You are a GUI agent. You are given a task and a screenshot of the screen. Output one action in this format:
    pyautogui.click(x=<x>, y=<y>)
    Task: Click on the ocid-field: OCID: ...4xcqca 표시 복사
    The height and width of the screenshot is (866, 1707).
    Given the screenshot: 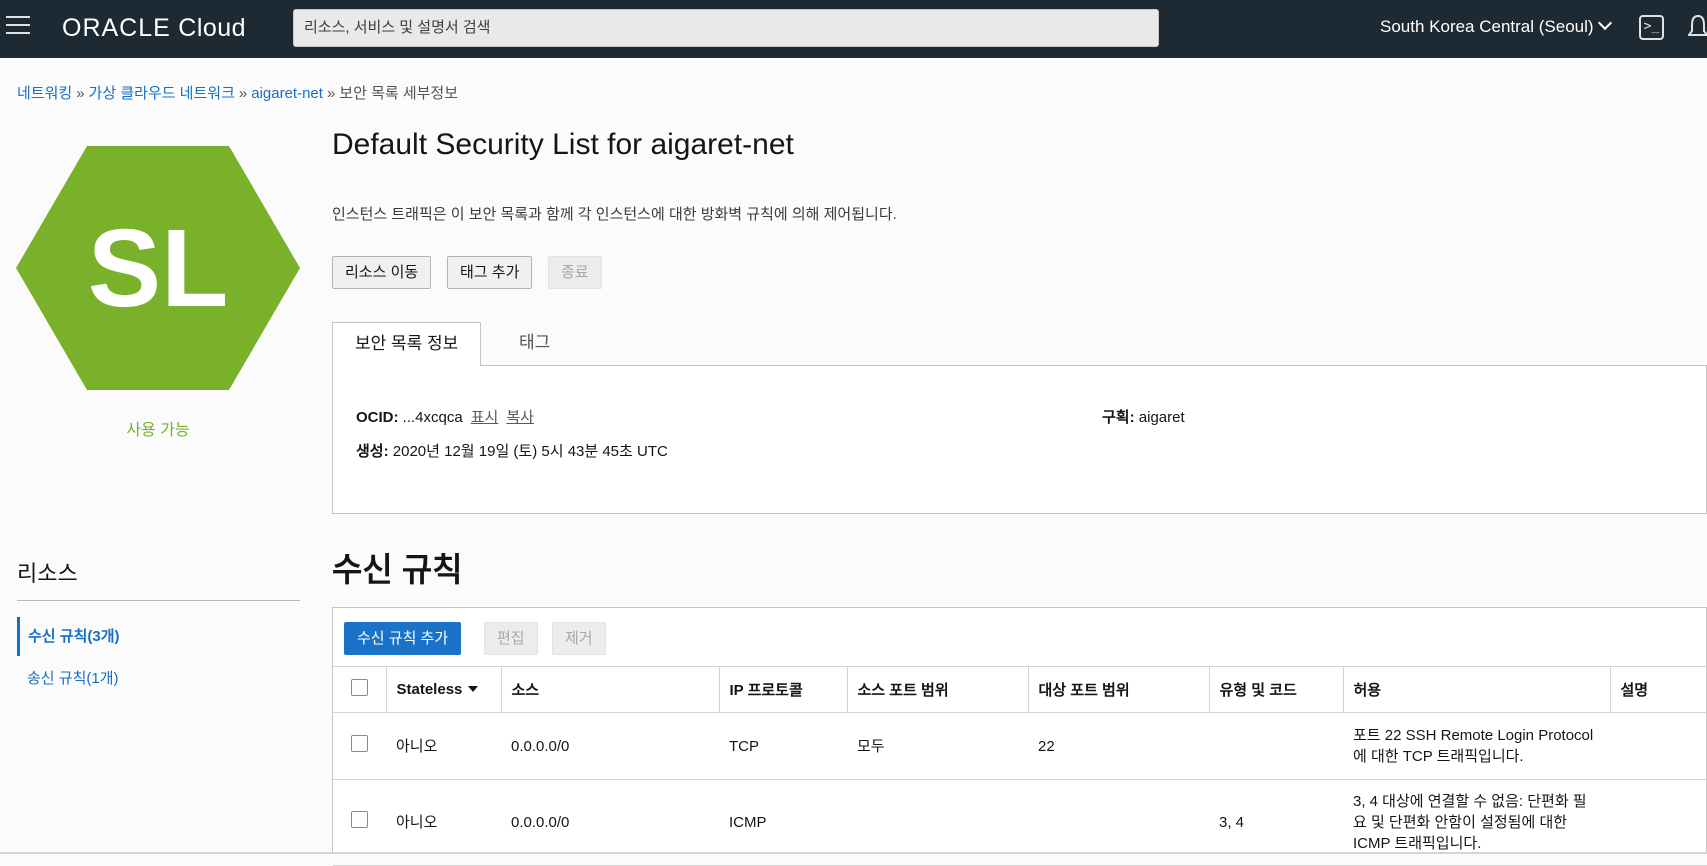 What is the action you would take?
    pyautogui.click(x=445, y=417)
    